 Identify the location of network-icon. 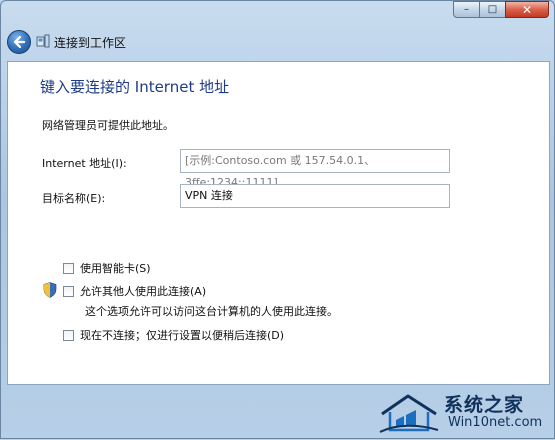
(43, 41).